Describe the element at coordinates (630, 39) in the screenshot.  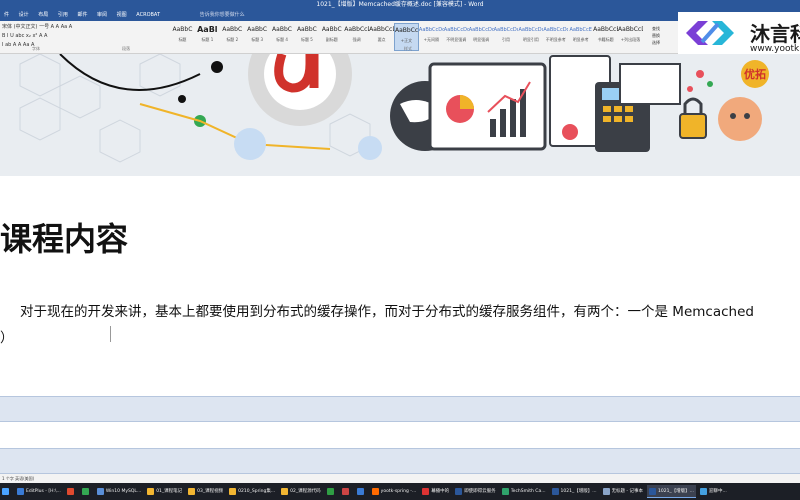
I see `style-name: +列出段落` at that location.